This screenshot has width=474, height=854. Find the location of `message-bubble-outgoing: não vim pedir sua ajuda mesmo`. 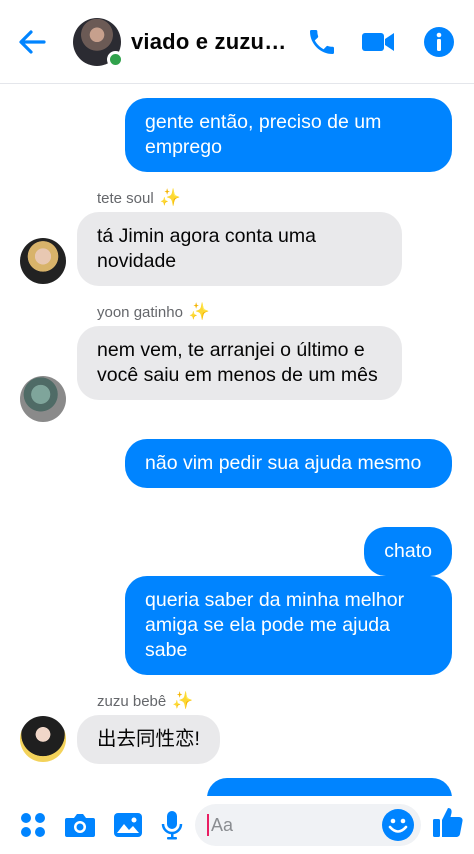

message-bubble-outgoing: não vim pedir sua ajuda mesmo is located at coordinates (288, 463).